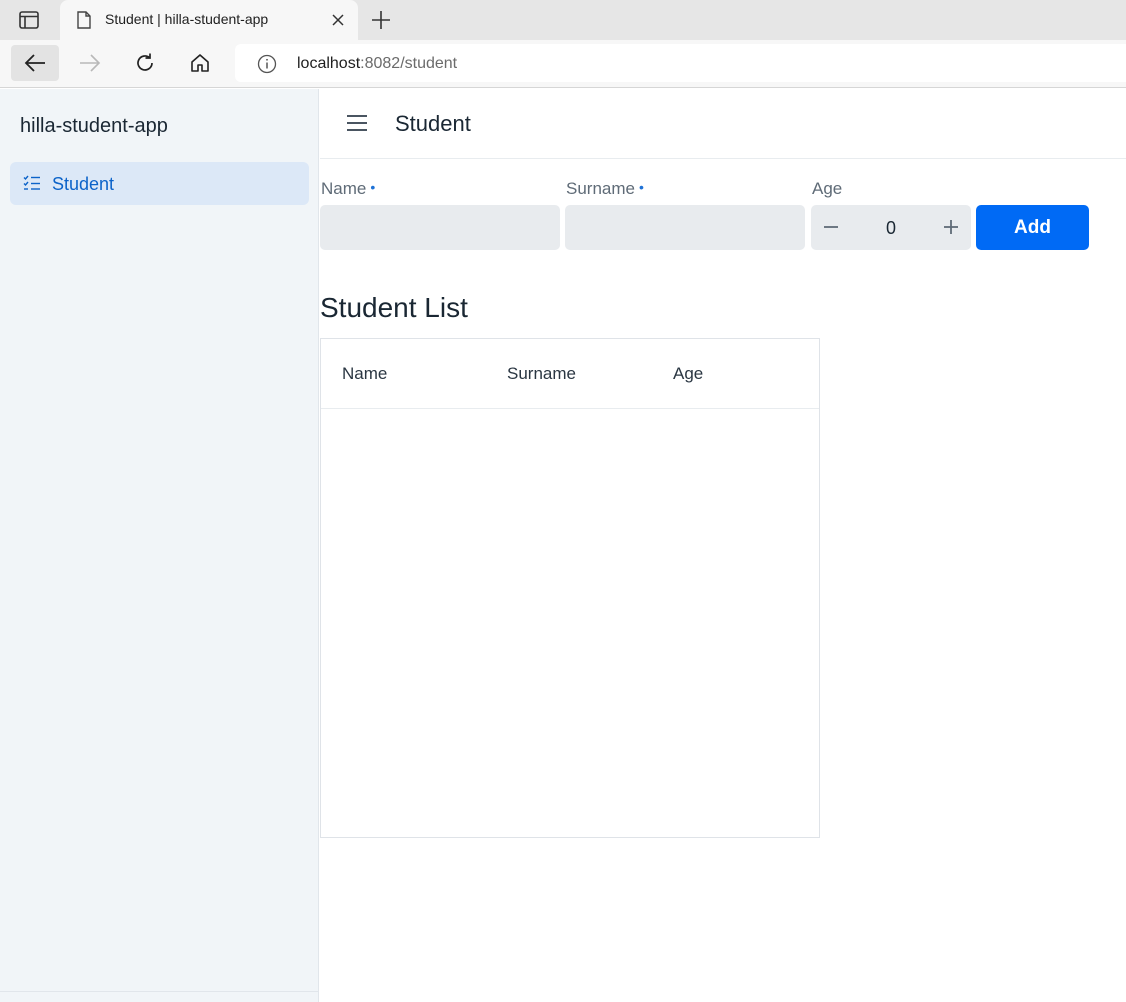 The height and width of the screenshot is (1002, 1126). What do you see at coordinates (344, 188) in the screenshot?
I see `name-label-text: Name` at bounding box center [344, 188].